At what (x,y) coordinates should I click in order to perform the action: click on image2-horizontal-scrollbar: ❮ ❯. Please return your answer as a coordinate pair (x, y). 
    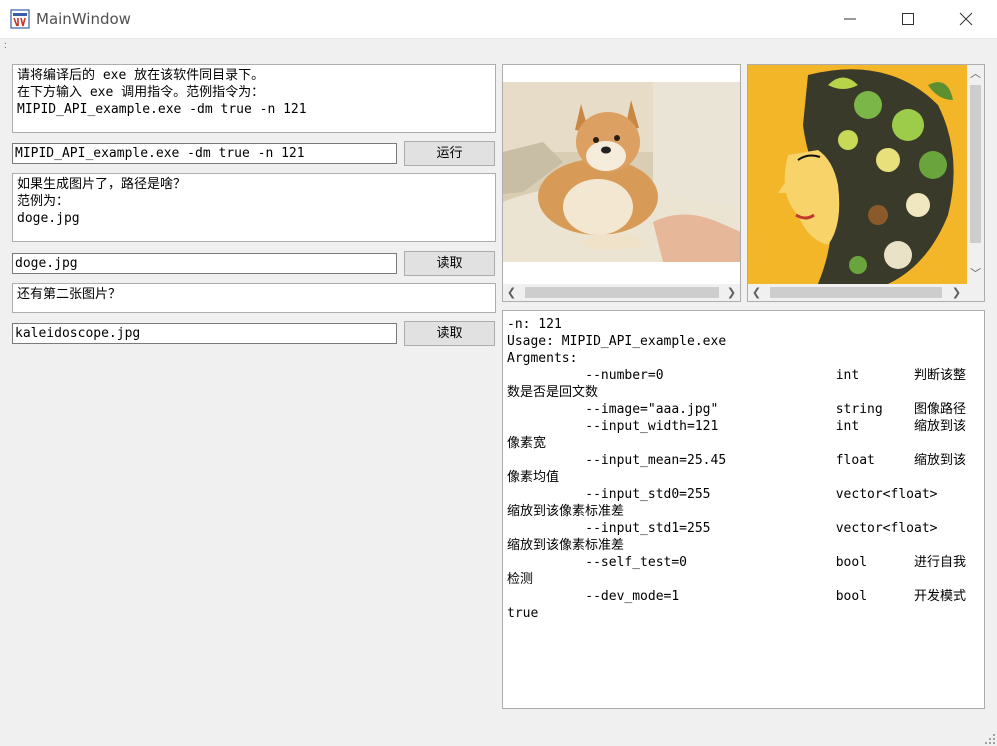
    Looking at the image, I should click on (857, 292).